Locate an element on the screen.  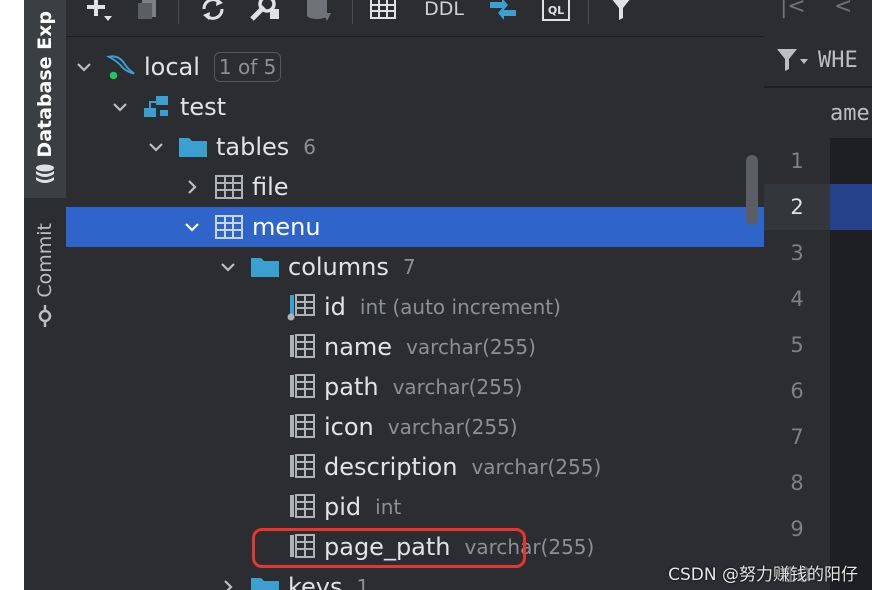
database-stack-icon is located at coordinates (319, 10).